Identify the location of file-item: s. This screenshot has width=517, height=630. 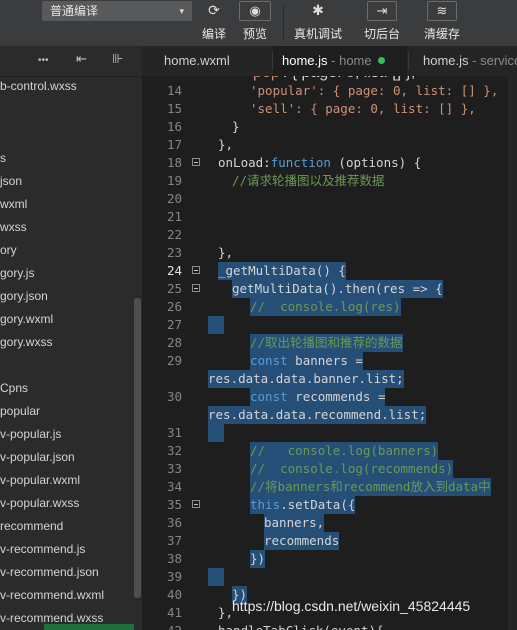
(3, 158).